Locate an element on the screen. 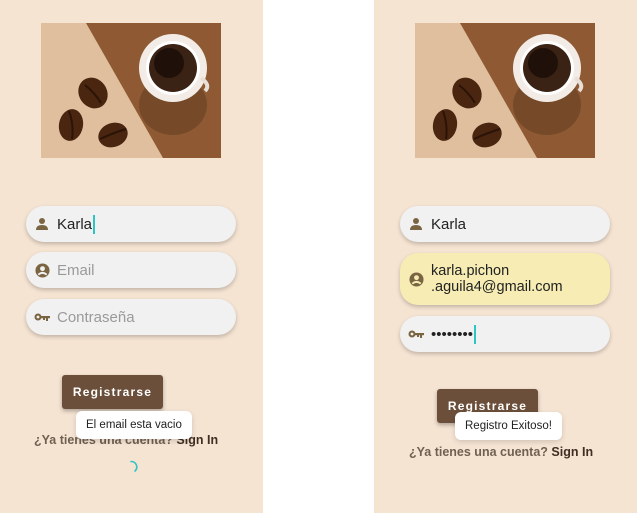 Image resolution: width=637 pixels, height=513 pixels. toast-message: Registro Exitoso! is located at coordinates (508, 426).